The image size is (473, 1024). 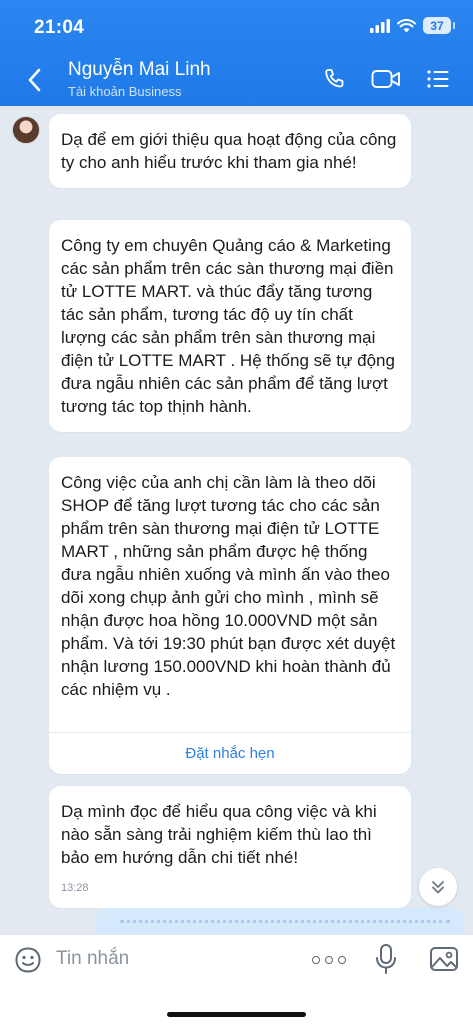 I want to click on outgoing-message-preview, so click(x=285, y=925).